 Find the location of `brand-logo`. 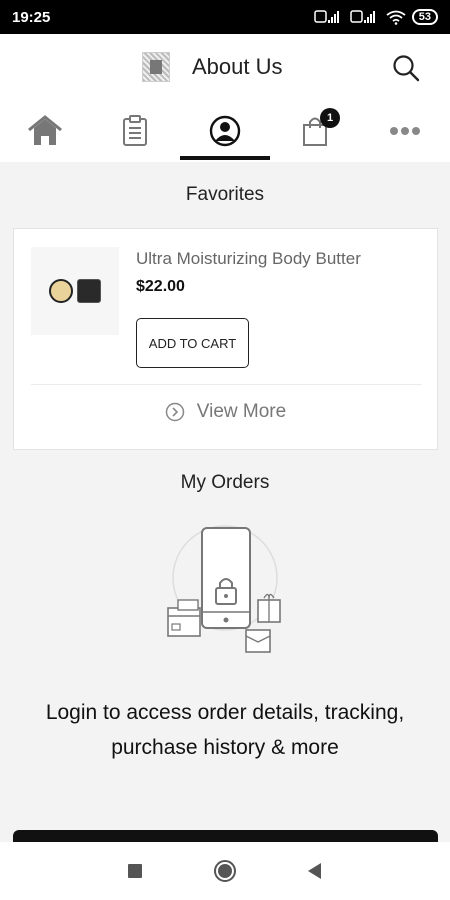

brand-logo is located at coordinates (156, 67).